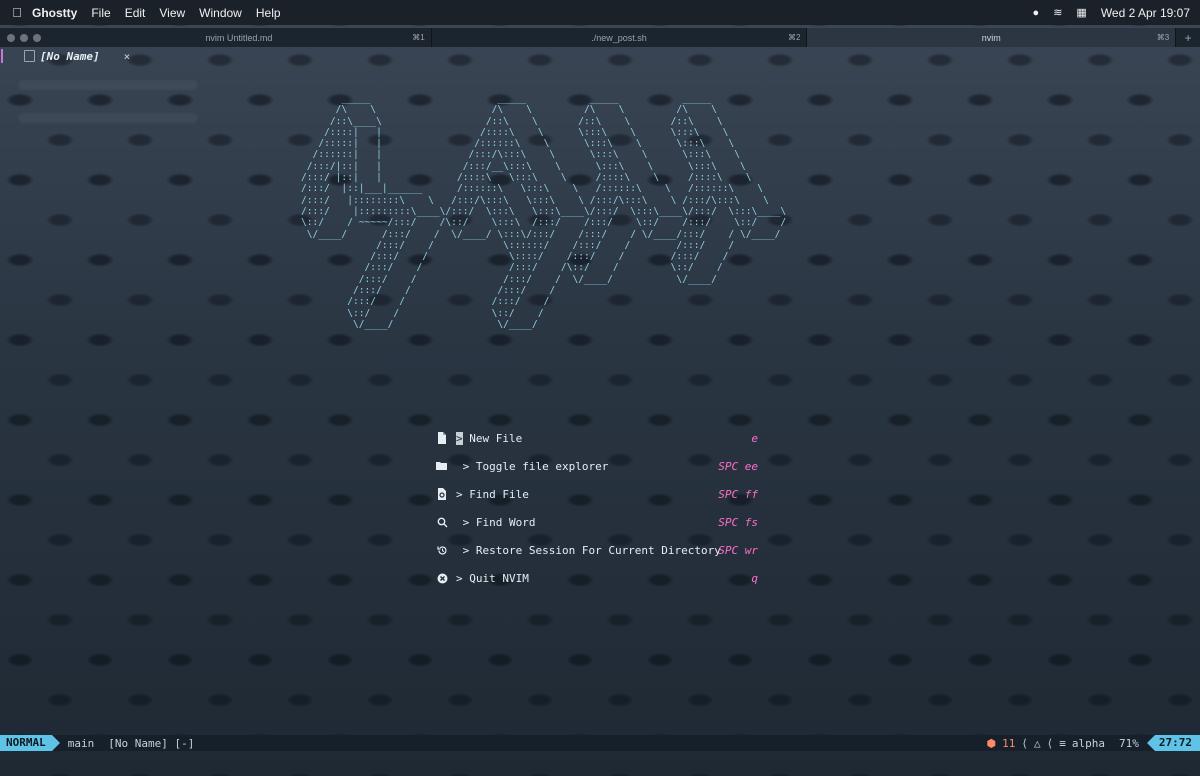 This screenshot has width=1200, height=776. What do you see at coordinates (738, 522) in the screenshot?
I see `dashboard-key: SPC fs` at bounding box center [738, 522].